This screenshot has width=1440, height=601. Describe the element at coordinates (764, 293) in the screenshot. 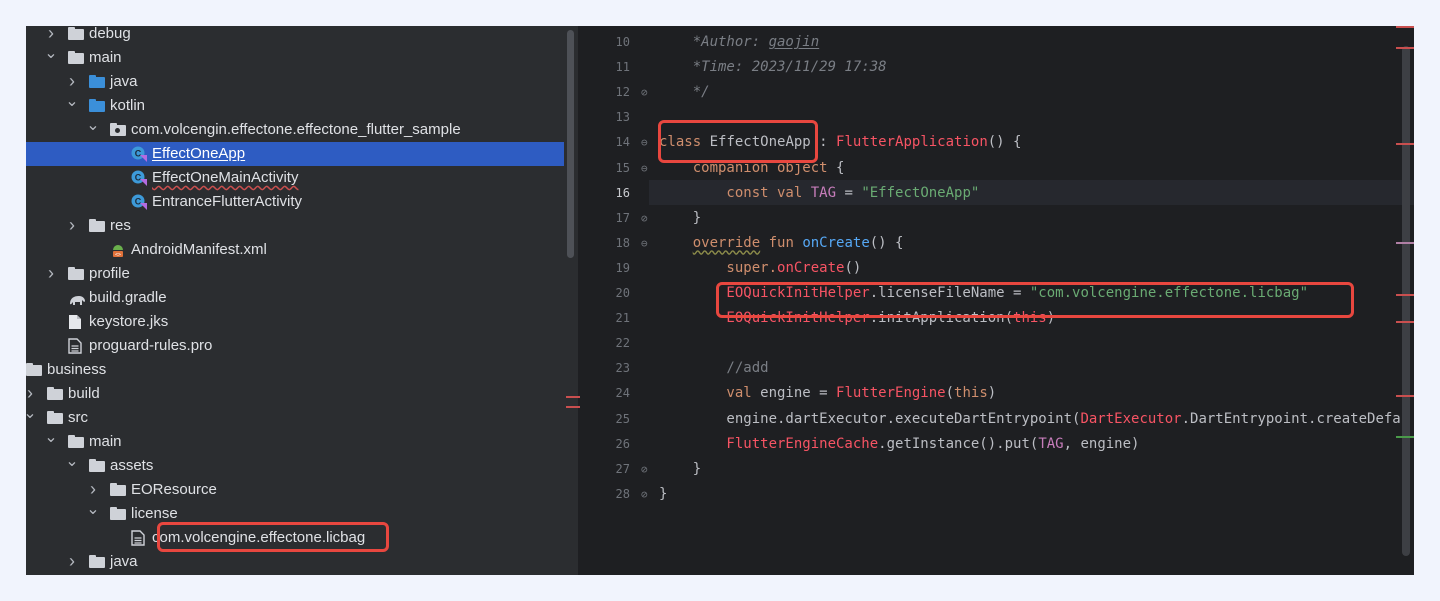

I see `code-token: EOQuickInitHelper` at that location.